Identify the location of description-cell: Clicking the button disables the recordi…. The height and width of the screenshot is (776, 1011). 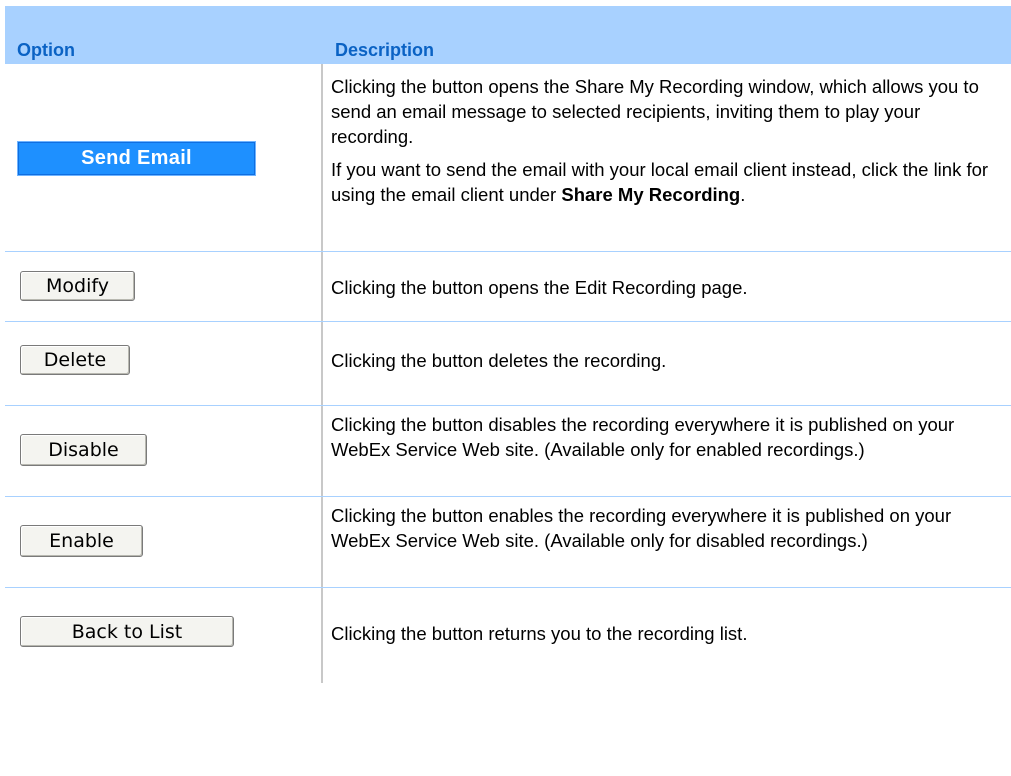
(669, 451).